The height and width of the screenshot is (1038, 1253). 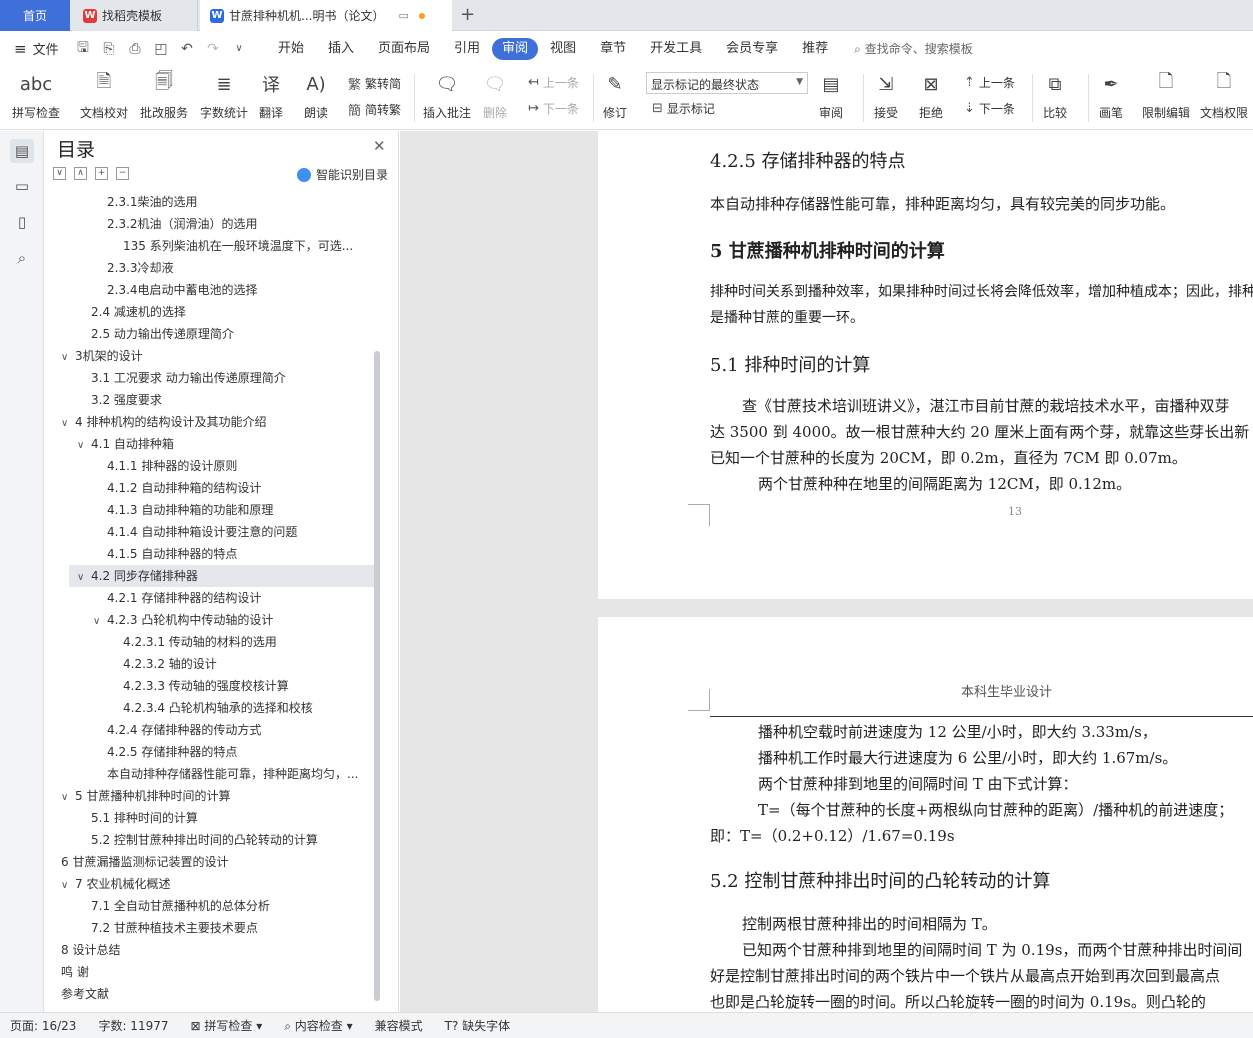 I want to click on tab-start: 开始, so click(x=291, y=49).